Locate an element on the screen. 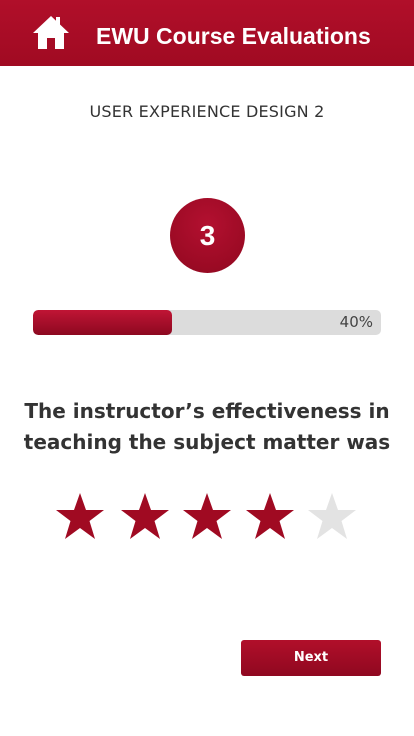 The height and width of the screenshot is (736, 414). app-title: EWU Course Evaluations is located at coordinates (233, 36).